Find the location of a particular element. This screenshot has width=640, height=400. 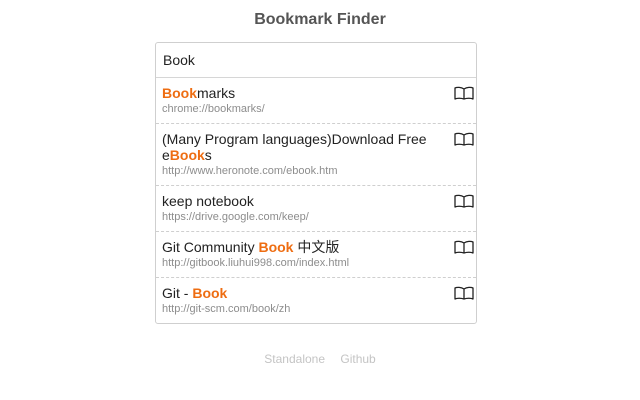

search-input is located at coordinates (316, 60).